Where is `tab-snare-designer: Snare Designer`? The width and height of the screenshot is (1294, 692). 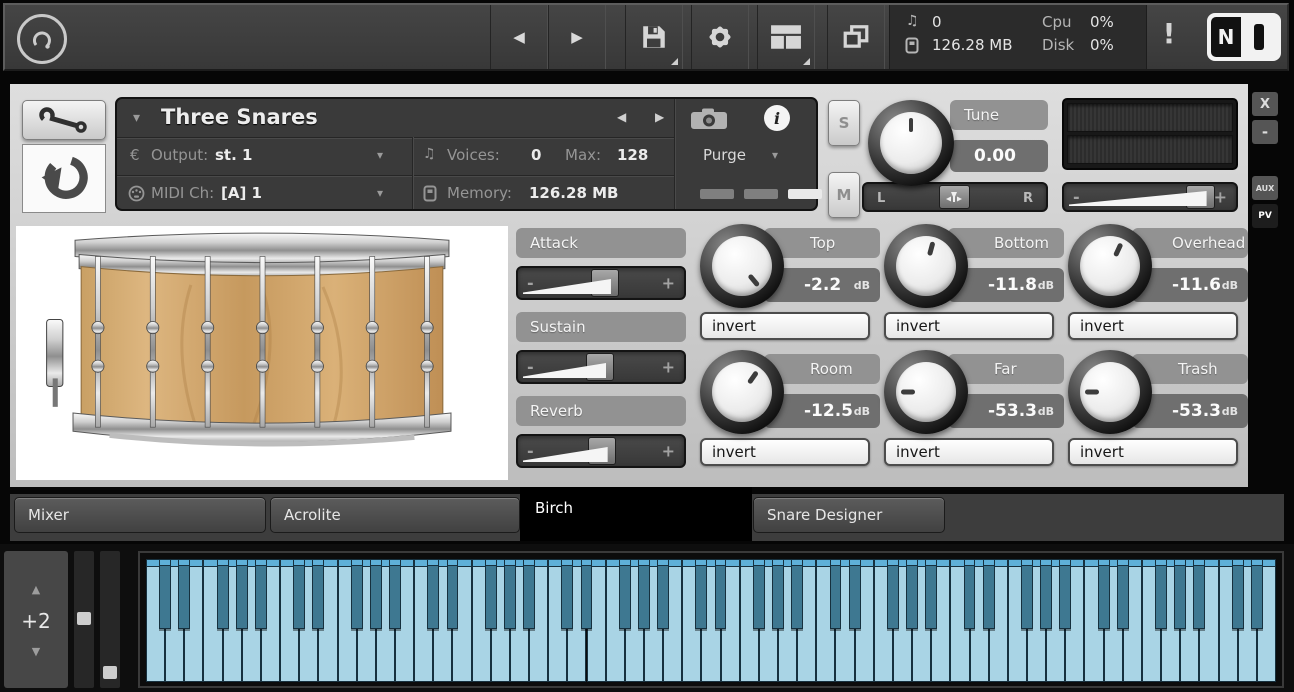
tab-snare-designer: Snare Designer is located at coordinates (849, 515).